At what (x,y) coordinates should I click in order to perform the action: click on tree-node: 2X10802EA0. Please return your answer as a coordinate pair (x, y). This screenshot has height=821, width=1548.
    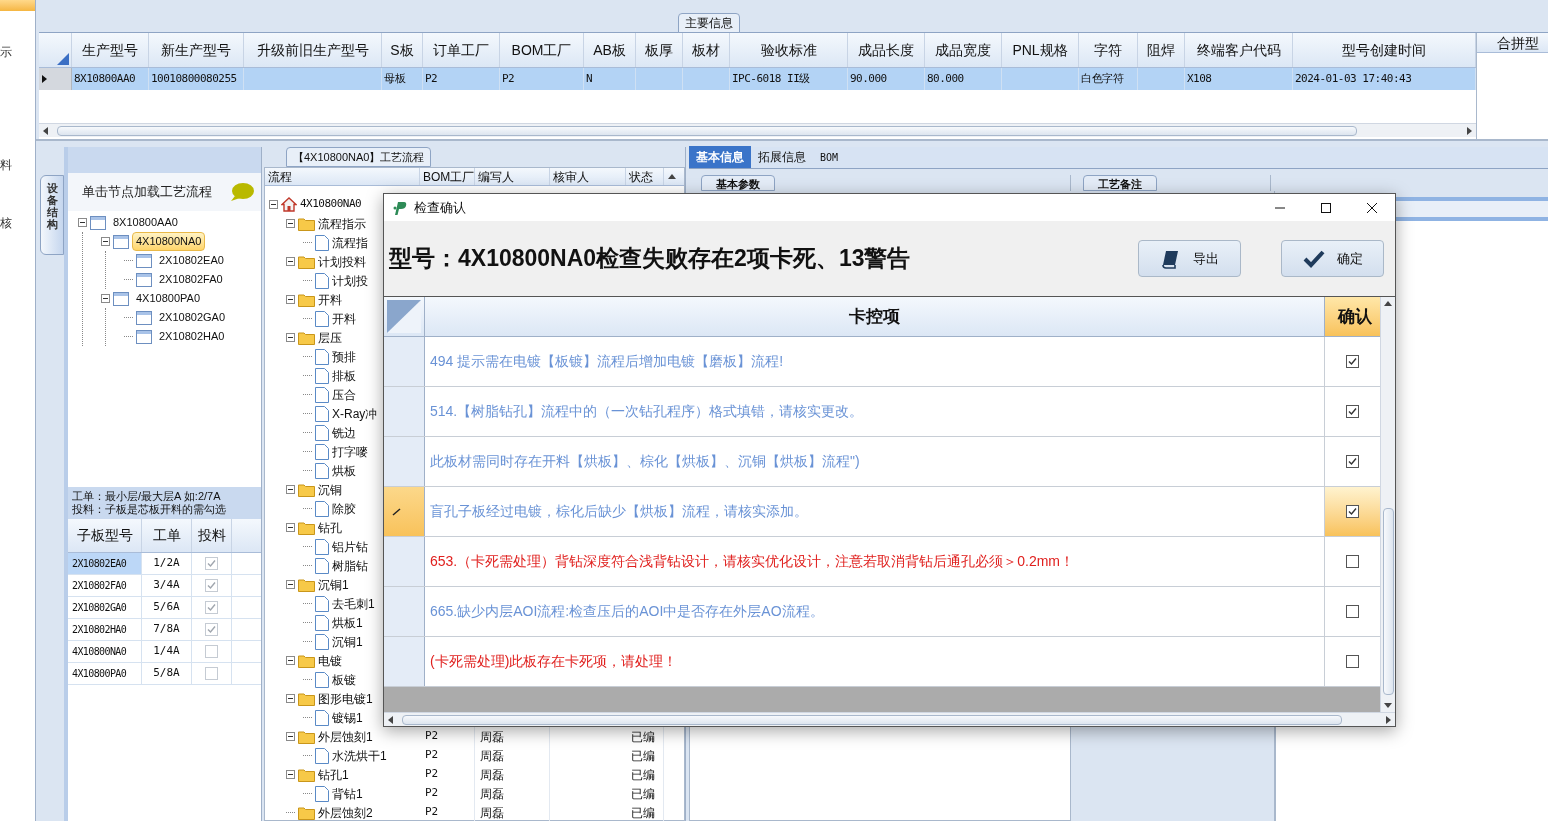
    Looking at the image, I should click on (191, 260).